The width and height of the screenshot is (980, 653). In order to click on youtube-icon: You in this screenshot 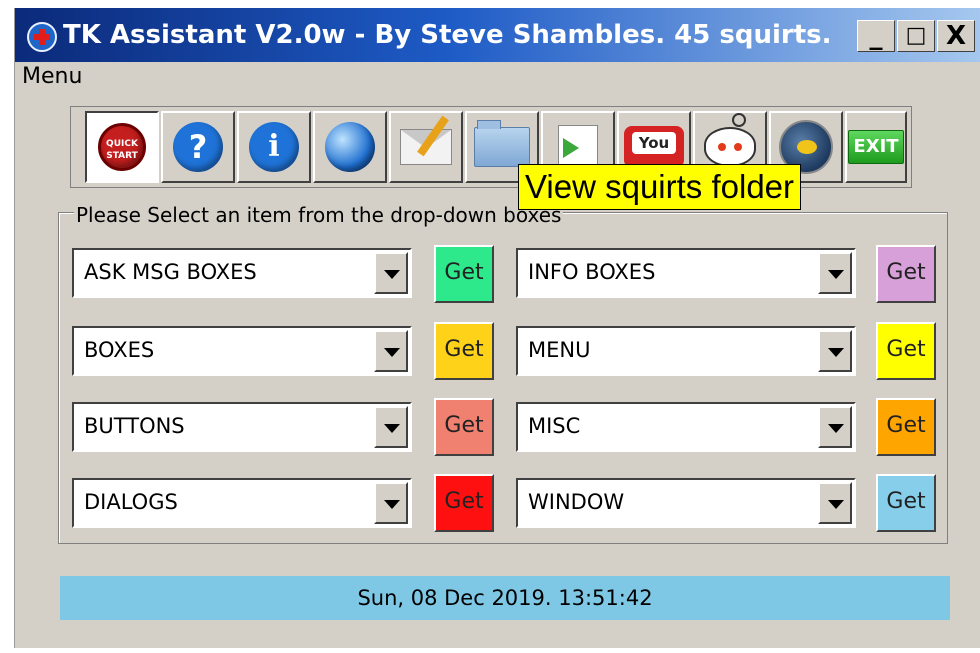, I will do `click(654, 147)`.